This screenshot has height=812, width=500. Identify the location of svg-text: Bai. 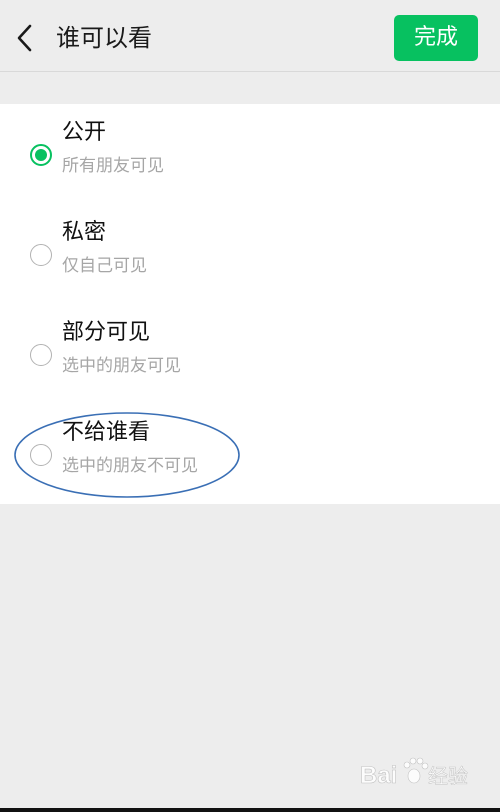
(378, 775).